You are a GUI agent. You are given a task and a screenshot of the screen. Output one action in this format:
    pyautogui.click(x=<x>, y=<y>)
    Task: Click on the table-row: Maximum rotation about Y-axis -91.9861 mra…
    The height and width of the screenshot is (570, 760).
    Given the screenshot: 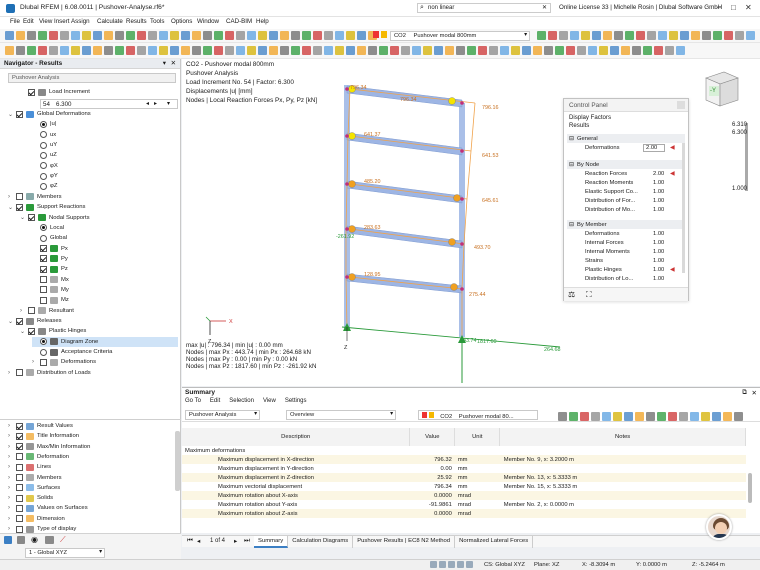 What is the action you would take?
    pyautogui.click(x=464, y=504)
    